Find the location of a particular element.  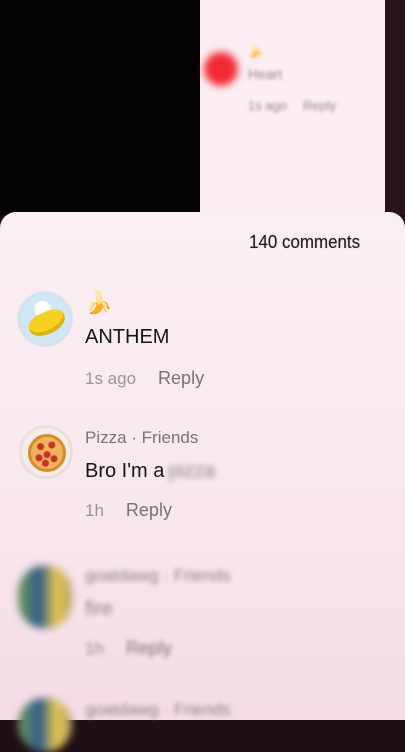

comment-meta: 1s ago Reply is located at coordinates (144, 378).